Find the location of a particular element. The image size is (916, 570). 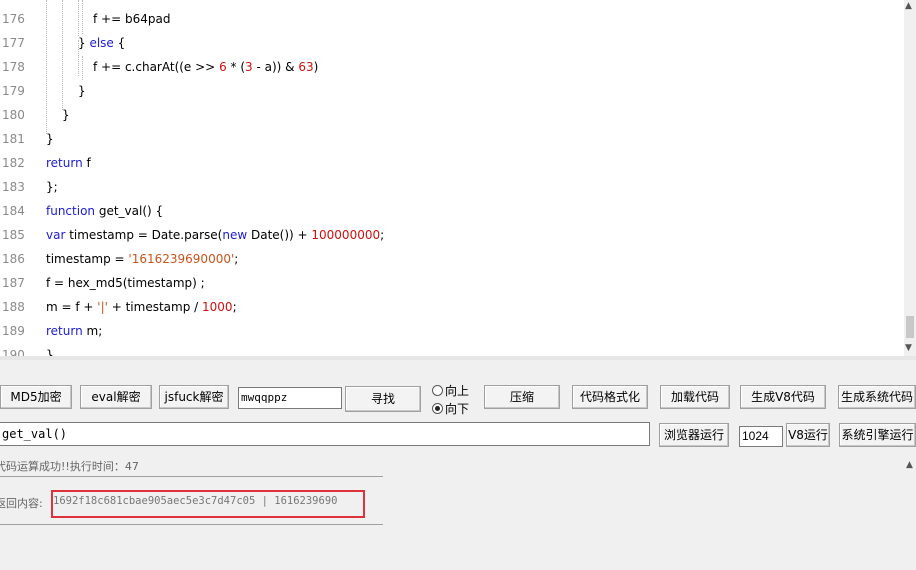

line-number: 180 is located at coordinates (13, 115).